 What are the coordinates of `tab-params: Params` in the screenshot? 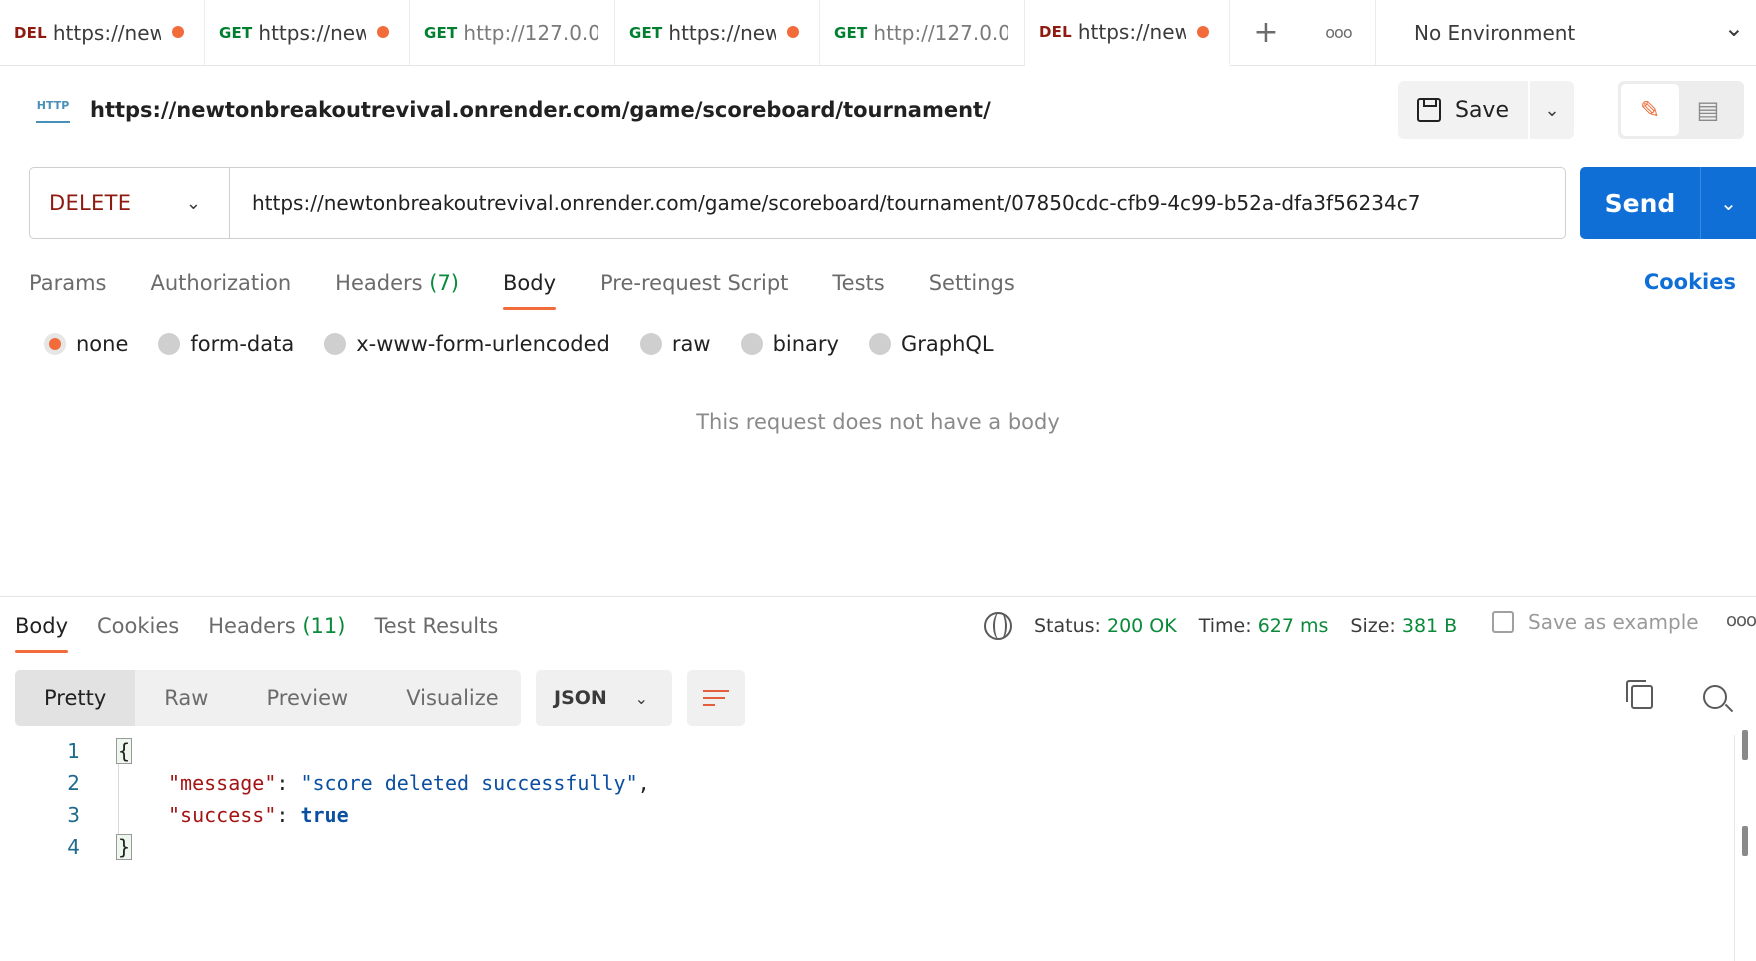 It's located at (68, 286).